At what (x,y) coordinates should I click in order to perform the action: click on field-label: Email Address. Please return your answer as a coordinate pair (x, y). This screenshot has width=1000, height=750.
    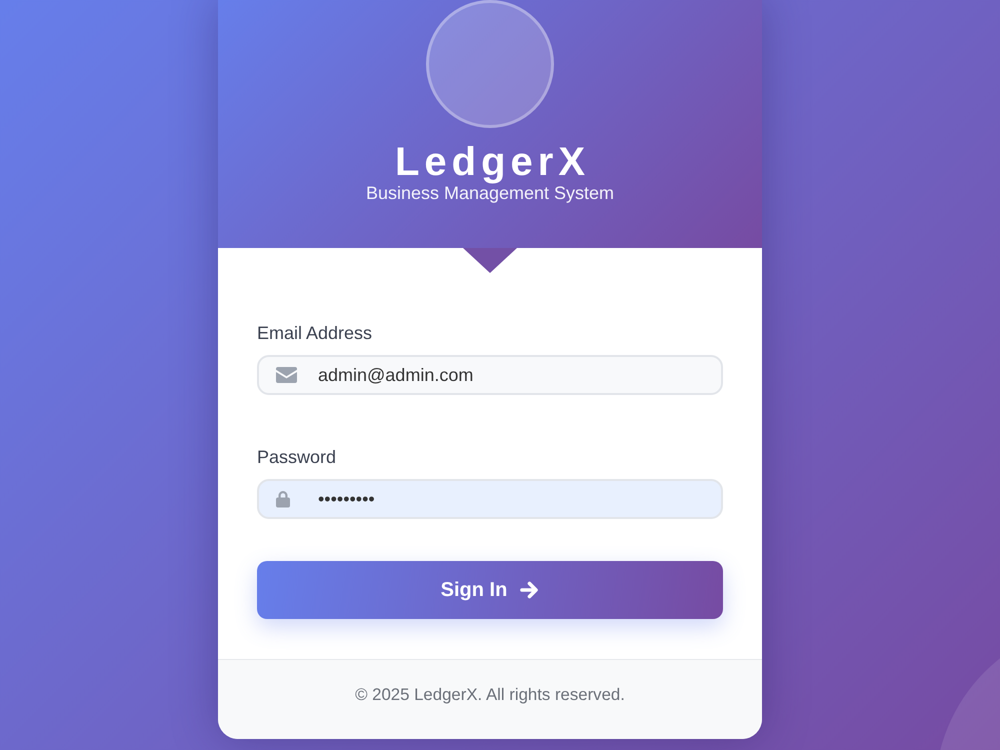
    Looking at the image, I should click on (314, 333).